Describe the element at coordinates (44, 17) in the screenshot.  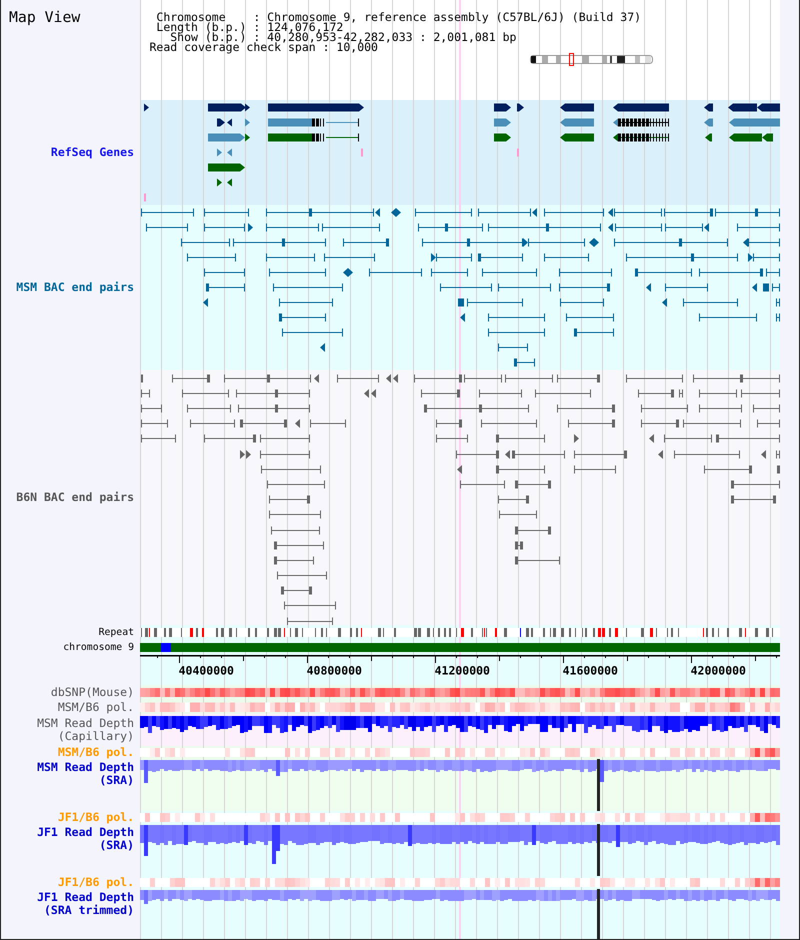
I see `view-title: Map View` at that location.